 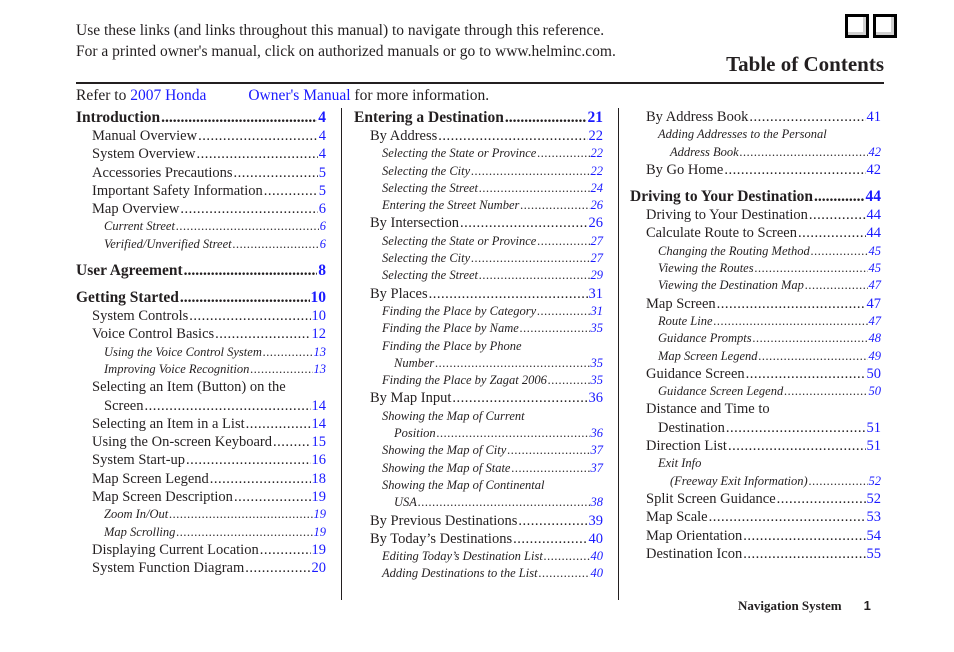 I want to click on toc-subentry-link: Using the Voice Control System 13, so click(x=201, y=352).